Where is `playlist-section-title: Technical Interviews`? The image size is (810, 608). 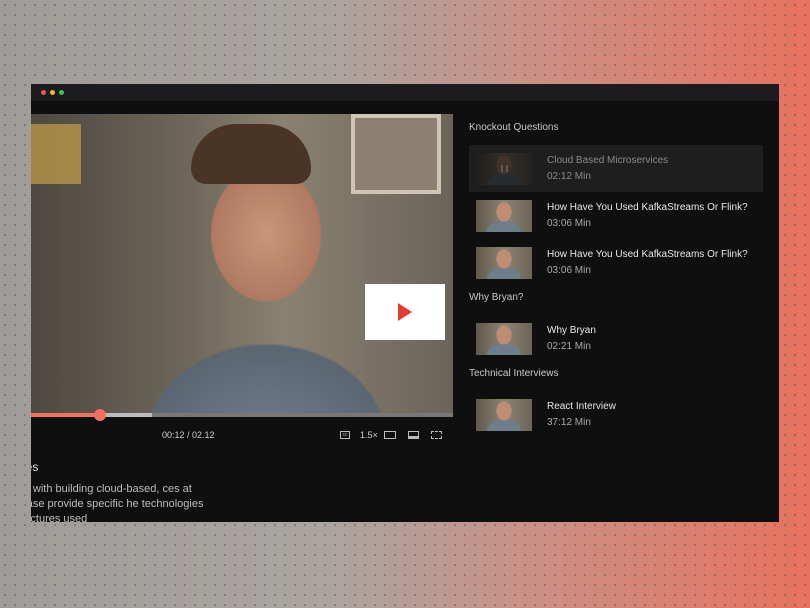
playlist-section-title: Technical Interviews is located at coordinates (514, 373).